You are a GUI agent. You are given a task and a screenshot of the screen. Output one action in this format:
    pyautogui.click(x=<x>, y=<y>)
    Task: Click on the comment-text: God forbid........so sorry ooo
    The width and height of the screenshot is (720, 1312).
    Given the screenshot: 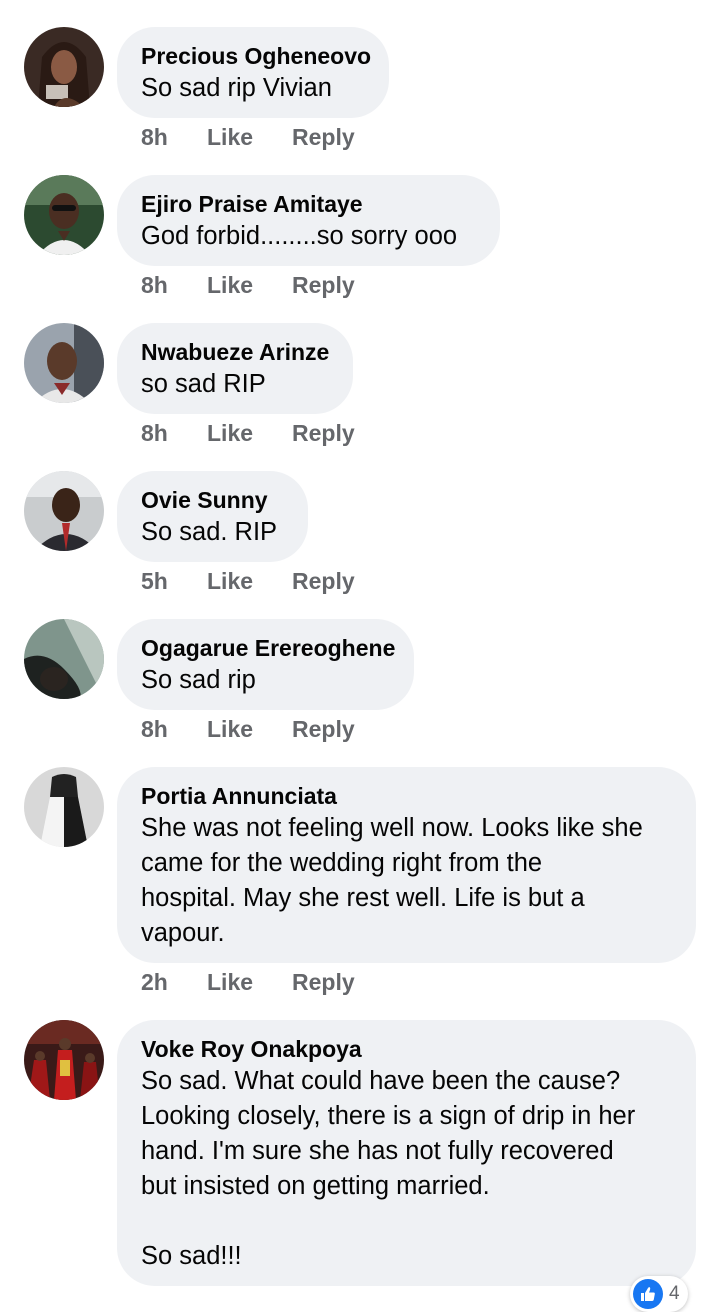 What is the action you would take?
    pyautogui.click(x=299, y=236)
    